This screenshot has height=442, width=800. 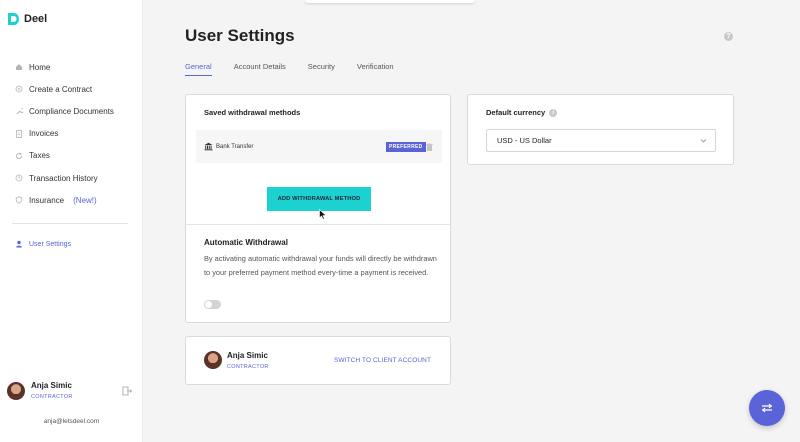 What do you see at coordinates (703, 141) in the screenshot?
I see `chevron-down-icon` at bounding box center [703, 141].